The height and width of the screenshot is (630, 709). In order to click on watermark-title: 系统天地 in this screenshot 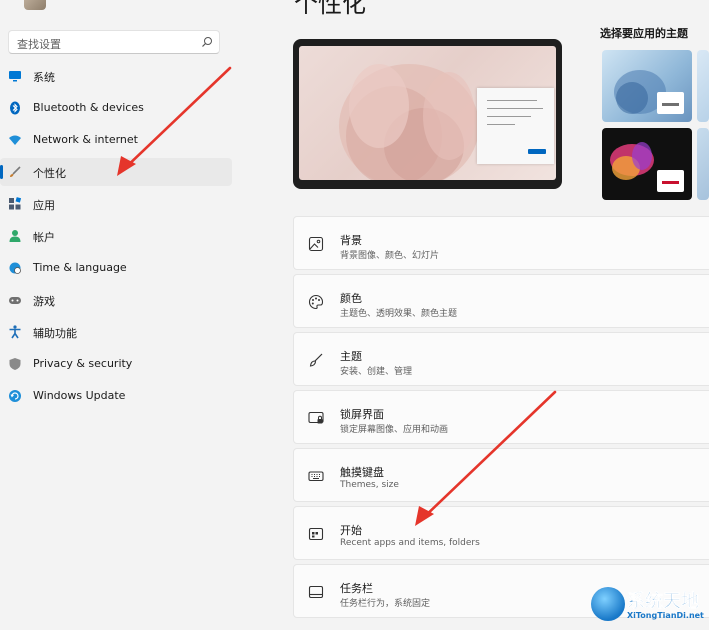, I will do `click(663, 602)`.